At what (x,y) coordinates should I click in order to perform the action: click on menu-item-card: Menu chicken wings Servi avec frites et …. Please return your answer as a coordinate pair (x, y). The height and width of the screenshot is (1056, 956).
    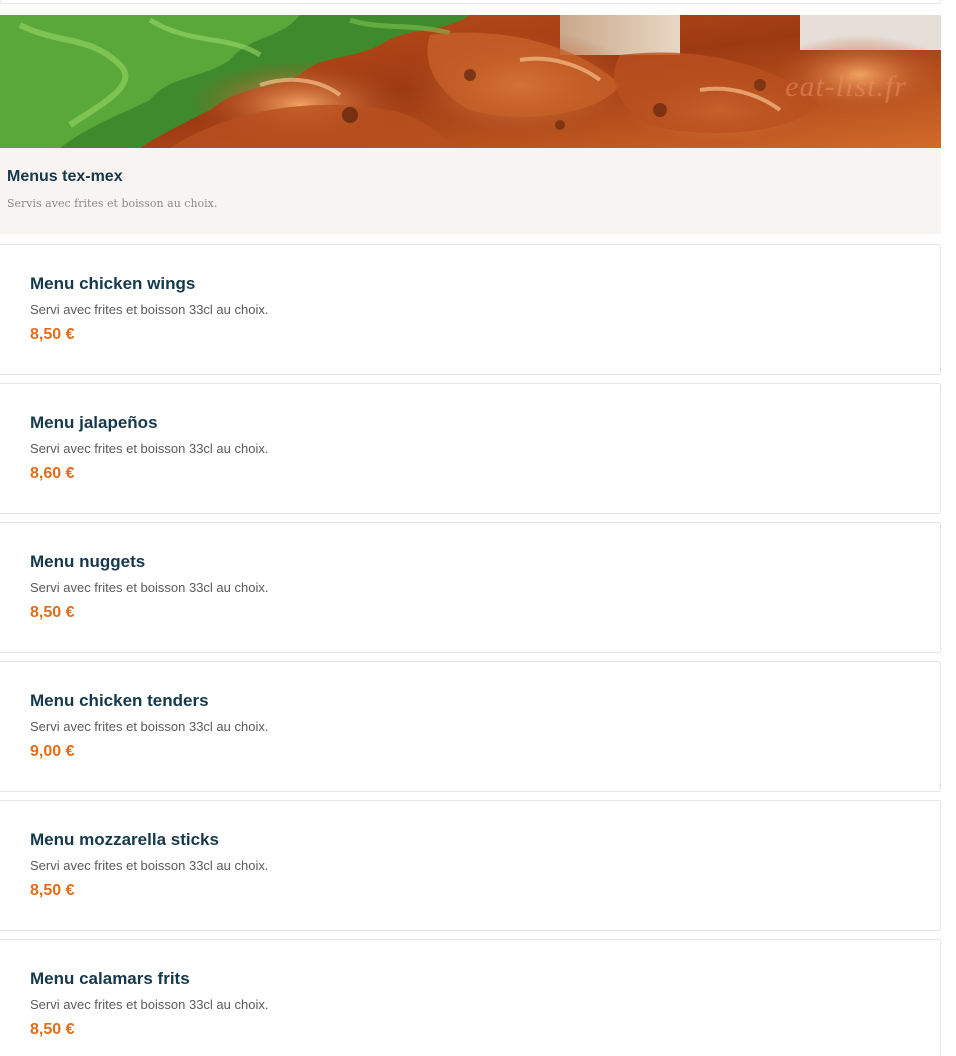
    Looking at the image, I should click on (470, 309).